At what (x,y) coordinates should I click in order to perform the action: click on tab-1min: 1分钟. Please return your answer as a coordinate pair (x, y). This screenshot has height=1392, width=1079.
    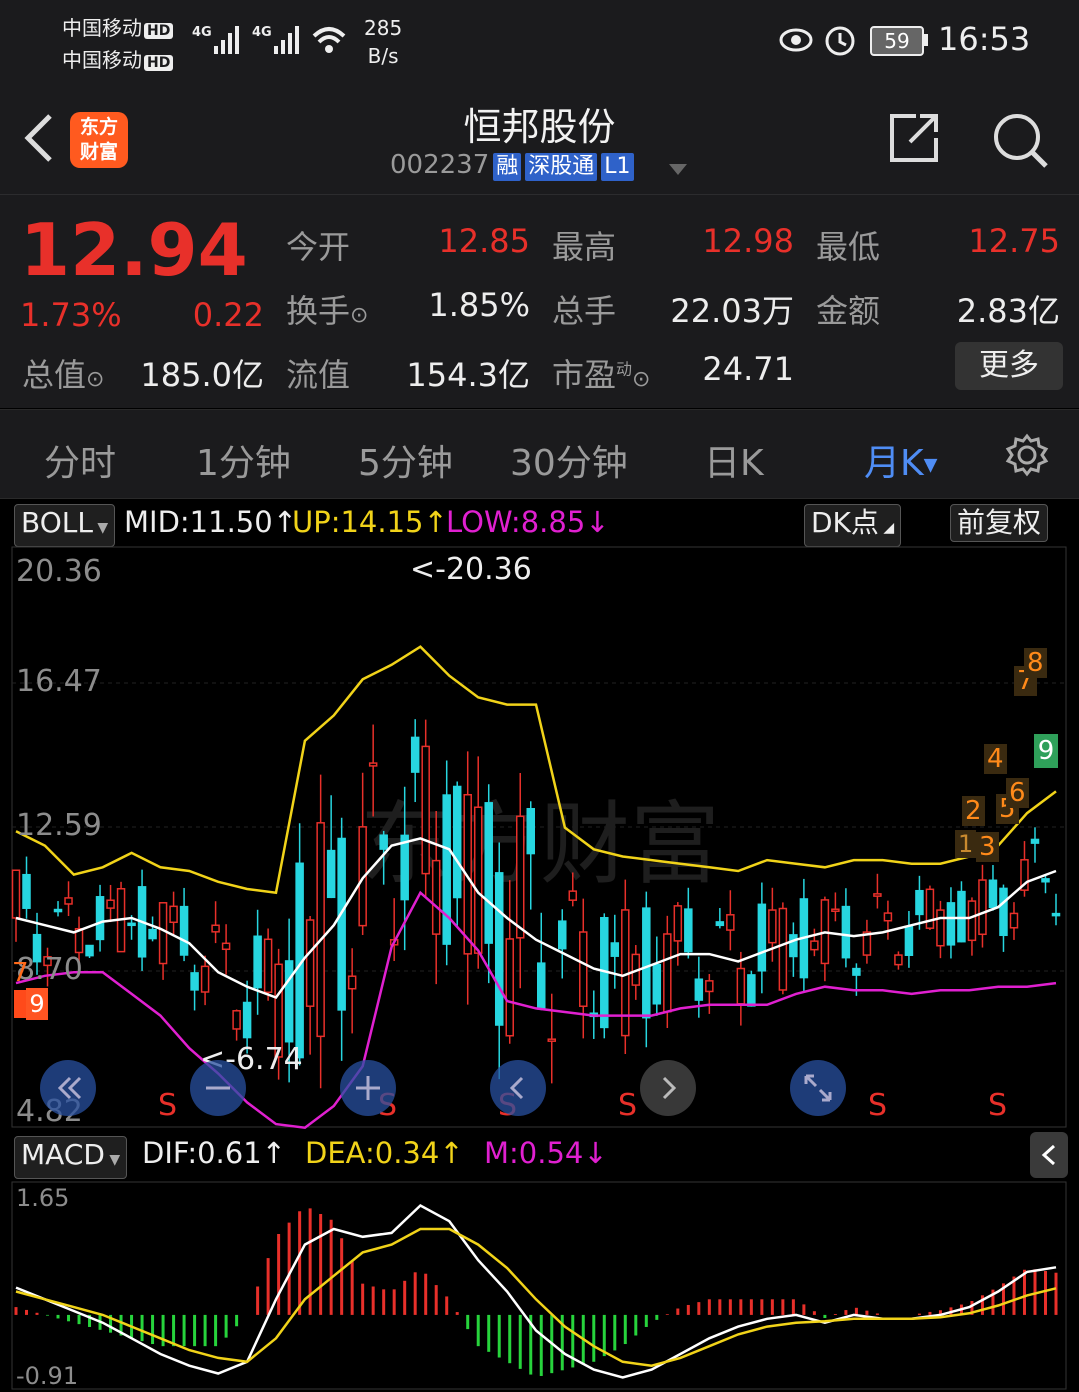
    Looking at the image, I should click on (243, 460).